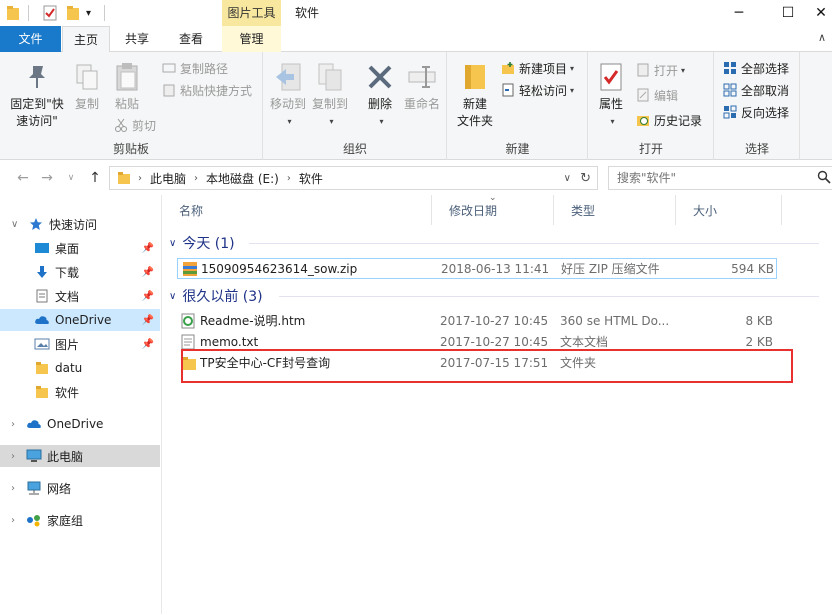  I want to click on properties-label: 属性, so click(610, 104).